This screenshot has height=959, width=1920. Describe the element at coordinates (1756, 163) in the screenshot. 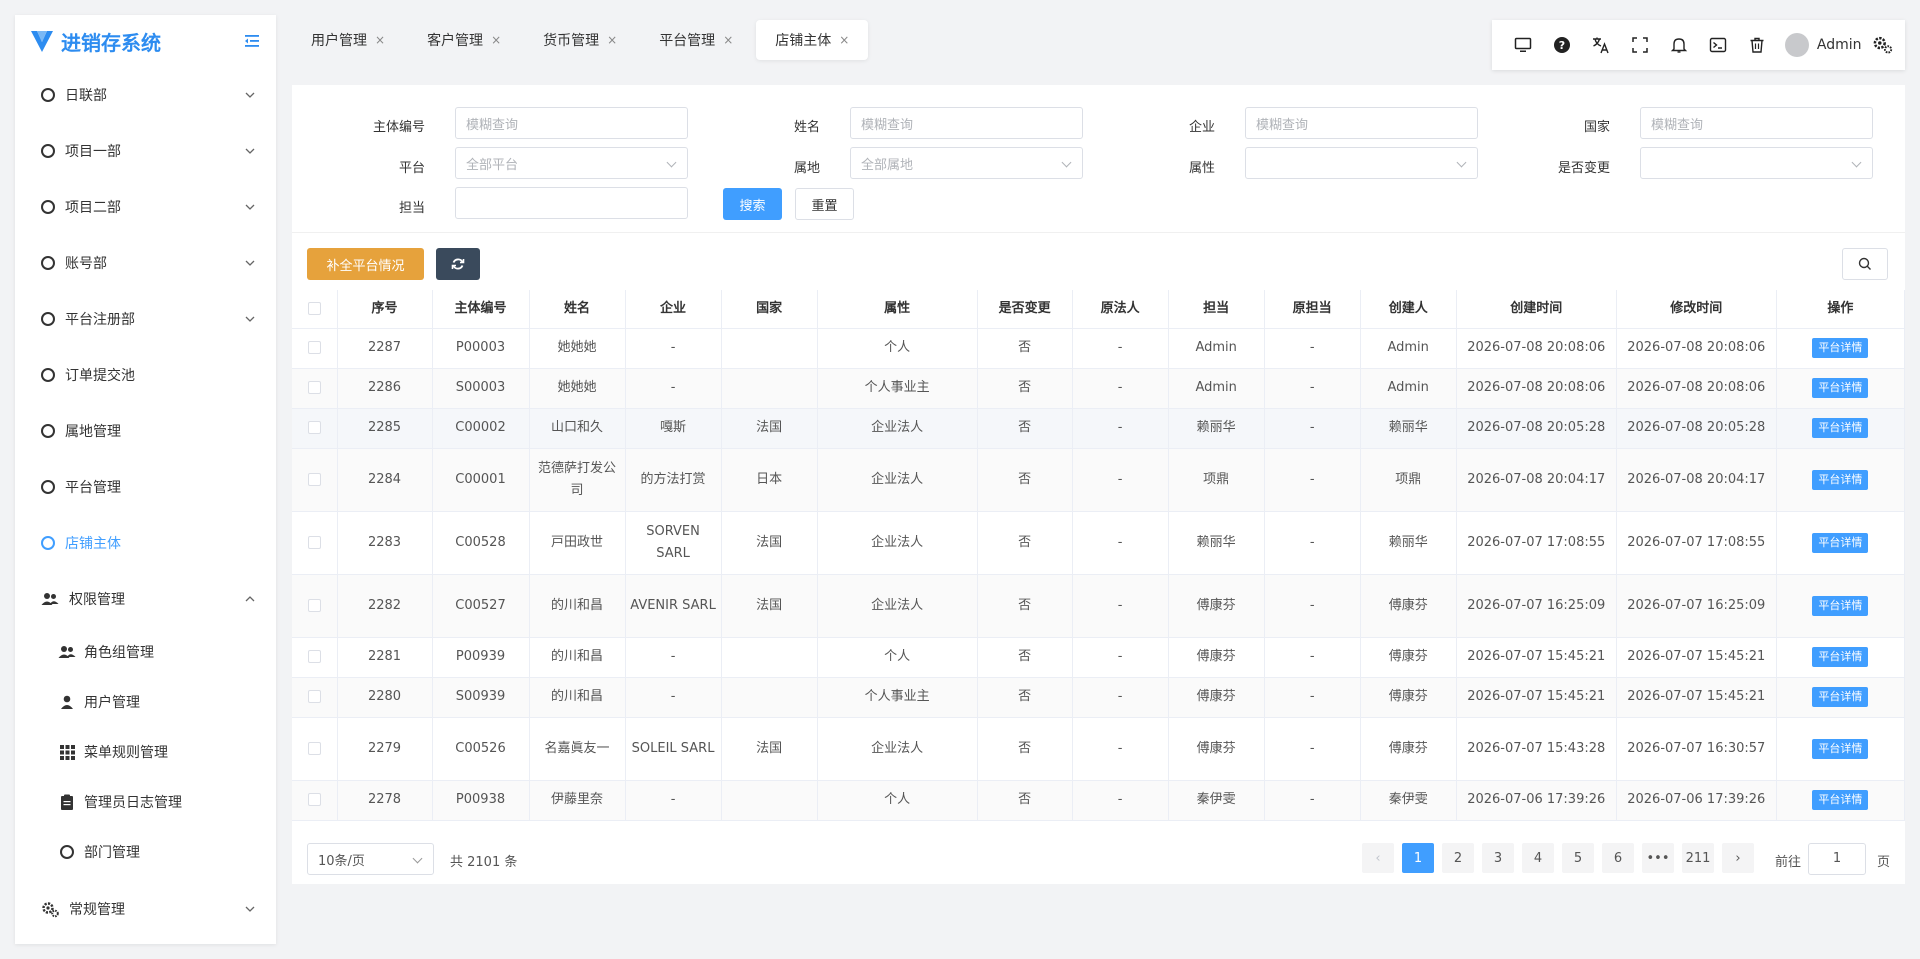

I see `changed-select` at that location.